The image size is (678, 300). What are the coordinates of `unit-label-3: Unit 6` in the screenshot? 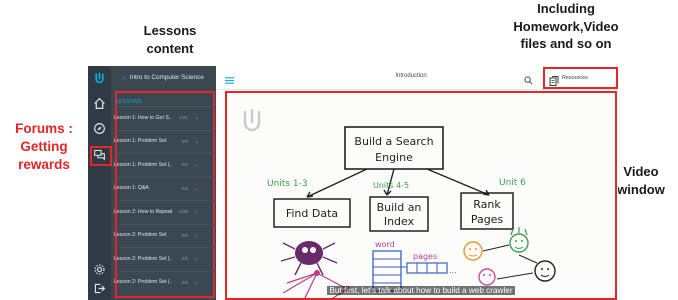 It's located at (512, 183).